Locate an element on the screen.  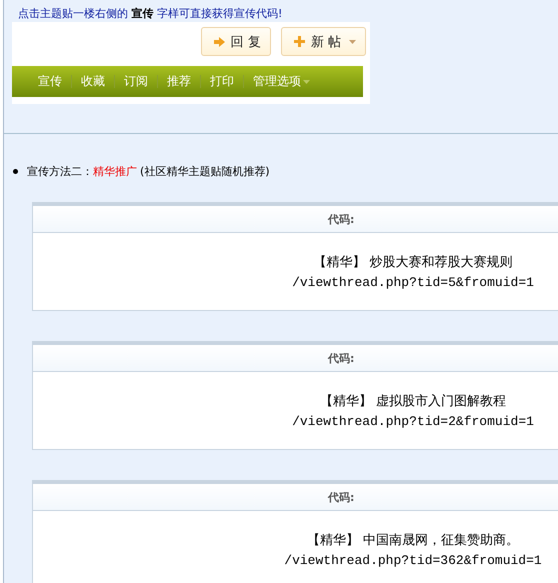
menu-item: 推荐 is located at coordinates (179, 81).